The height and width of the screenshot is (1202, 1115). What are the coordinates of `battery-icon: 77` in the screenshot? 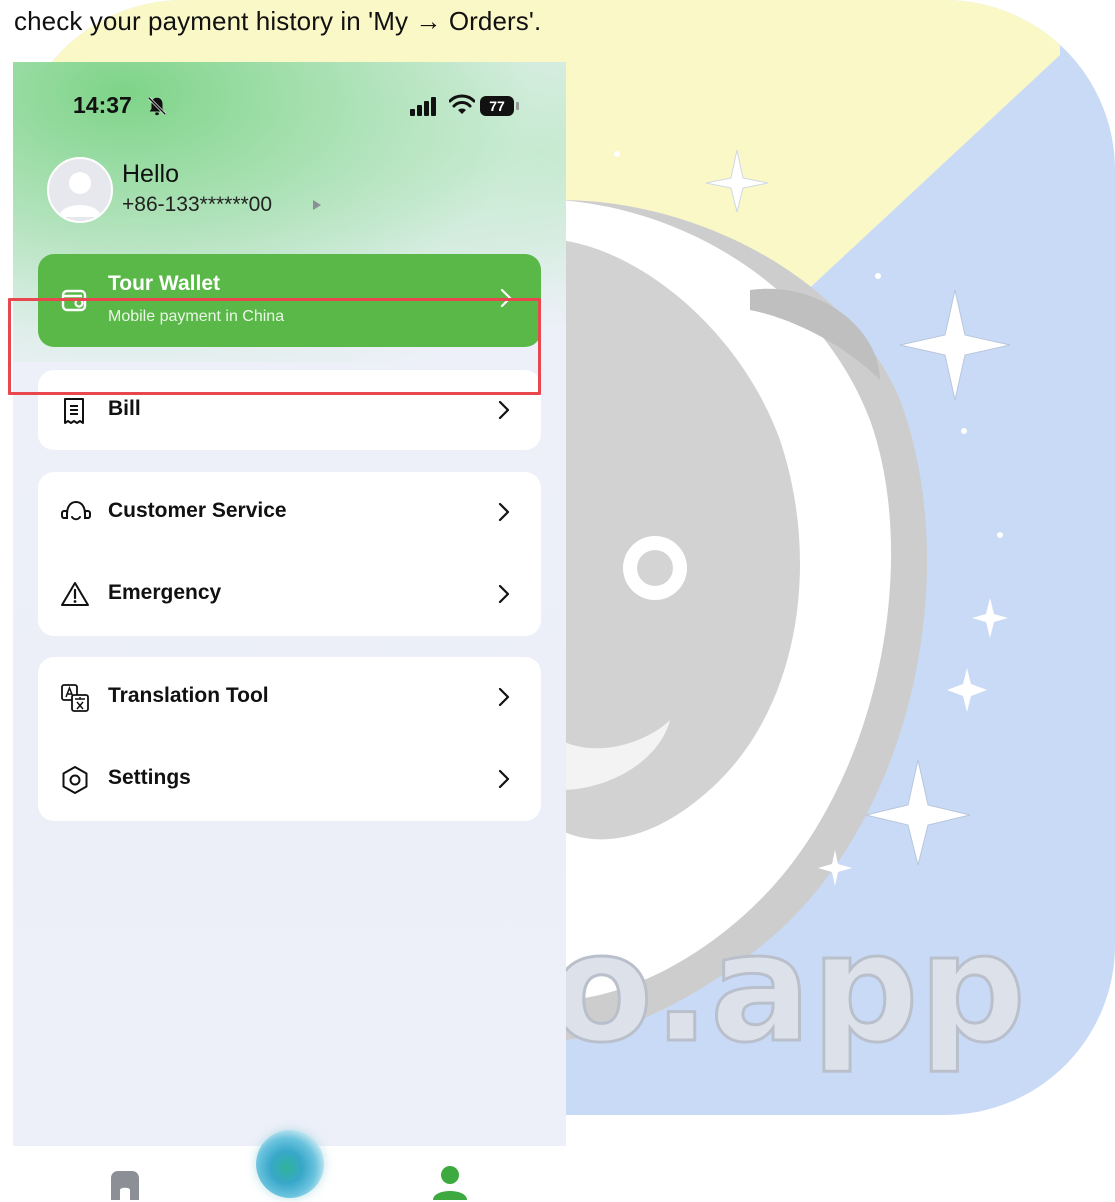 It's located at (497, 106).